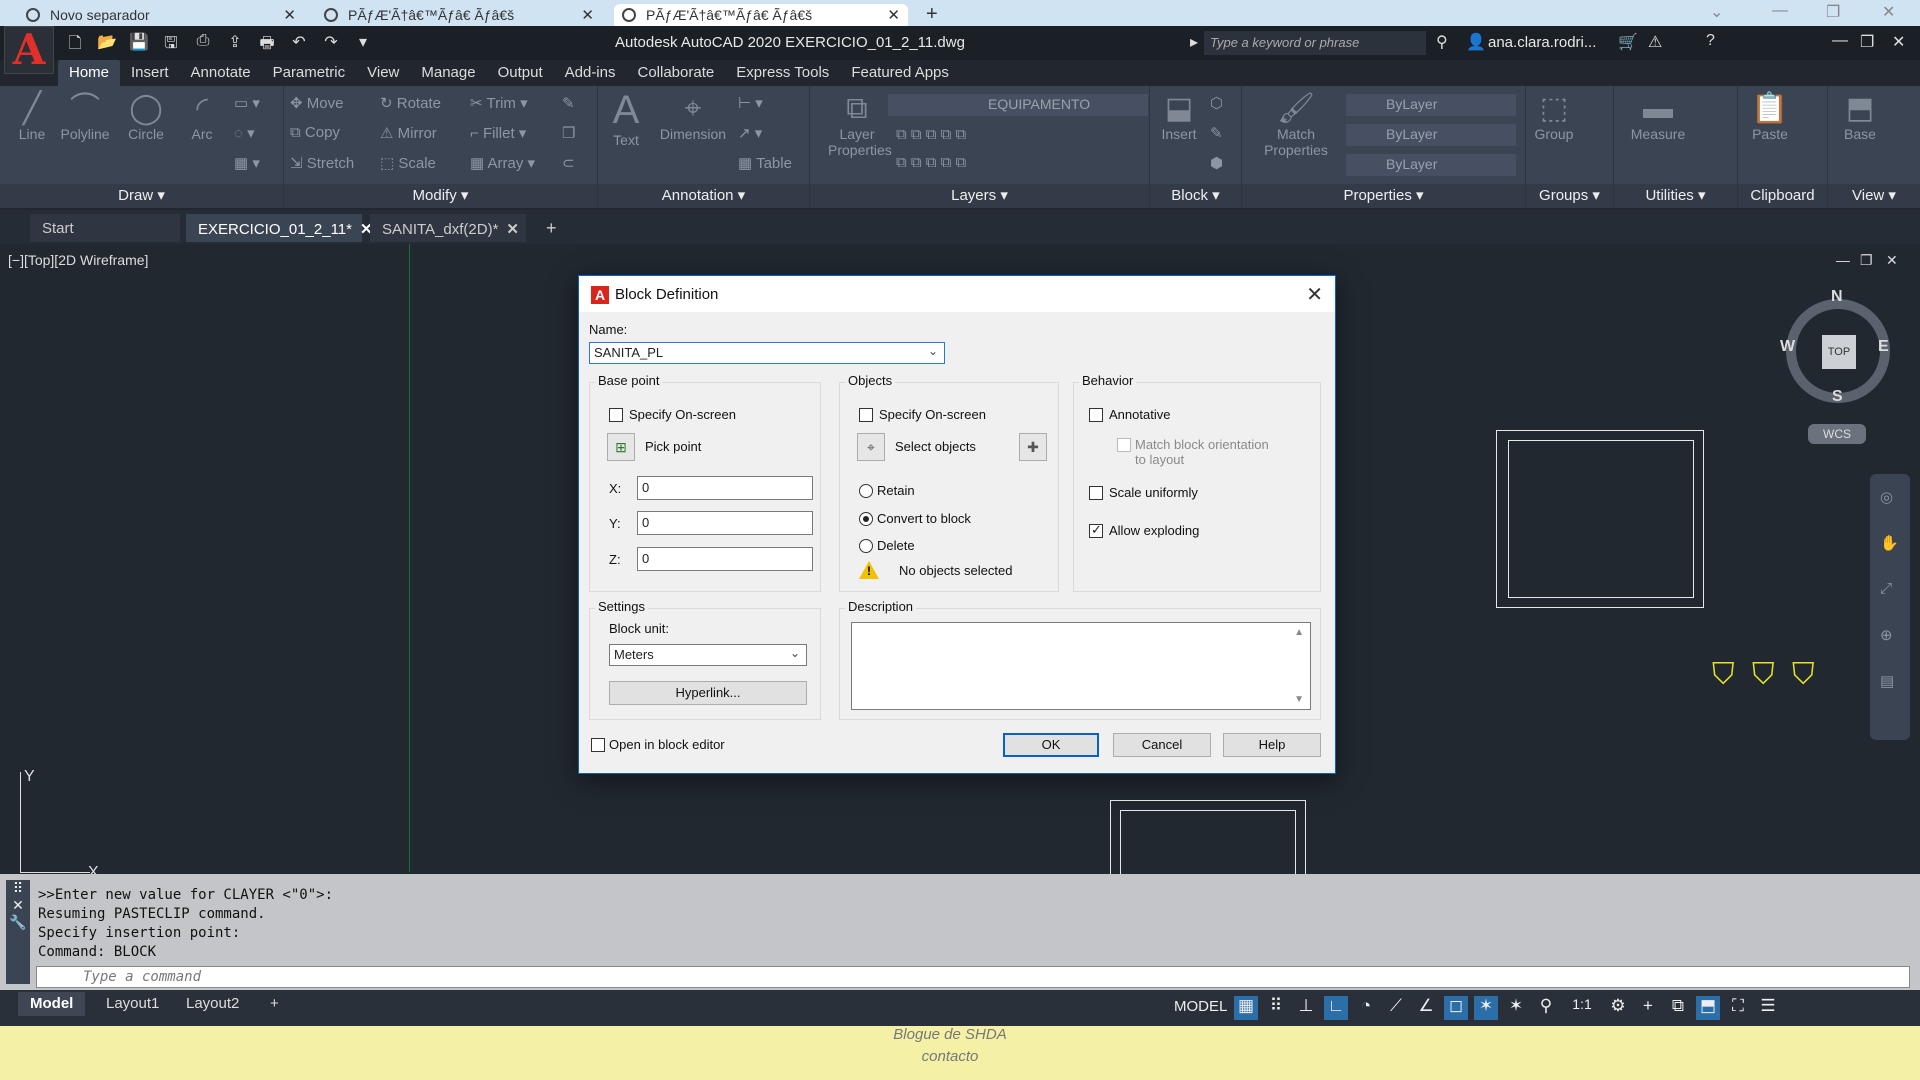 Image resolution: width=1920 pixels, height=1080 pixels. What do you see at coordinates (29, 50) in the screenshot?
I see `autocad-logo: A` at bounding box center [29, 50].